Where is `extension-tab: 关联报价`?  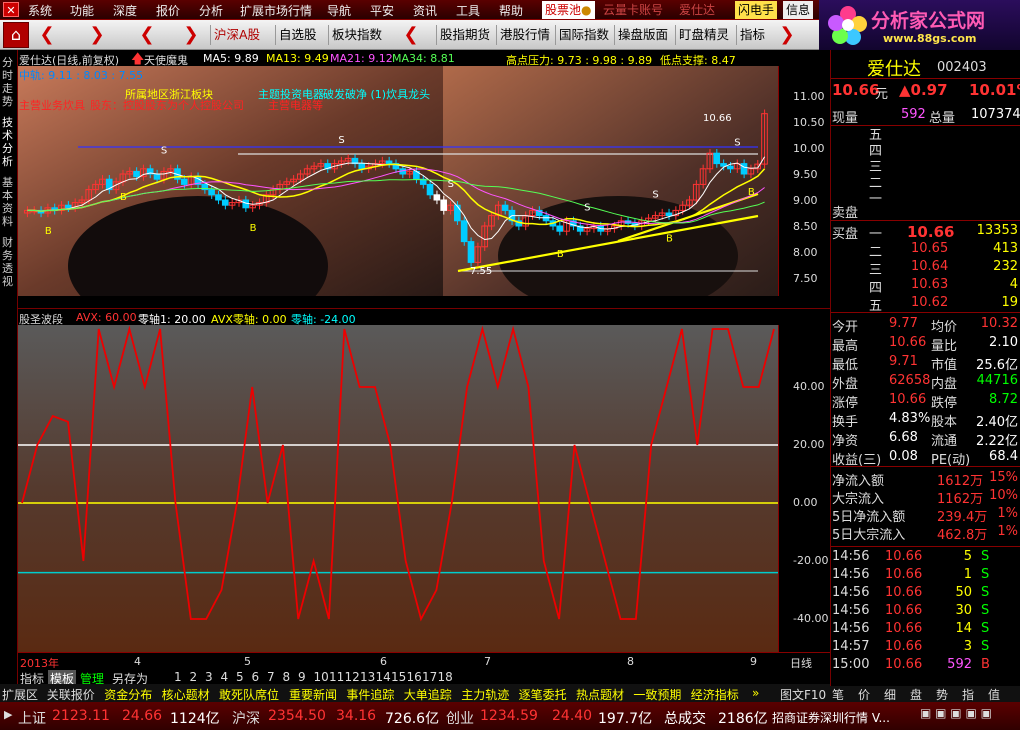 extension-tab: 关联报价 is located at coordinates (71, 694).